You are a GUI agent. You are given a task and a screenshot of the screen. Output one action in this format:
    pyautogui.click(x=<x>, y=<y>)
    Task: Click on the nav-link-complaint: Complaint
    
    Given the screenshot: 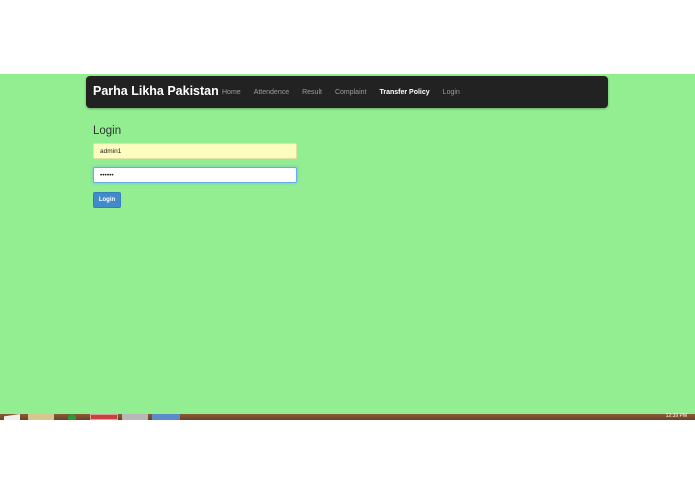 What is the action you would take?
    pyautogui.click(x=351, y=92)
    